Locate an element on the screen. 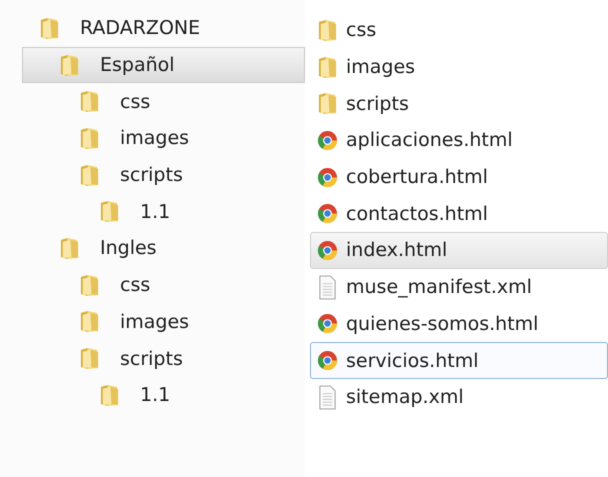 The height and width of the screenshot is (477, 608). file-item: contactos.html is located at coordinates (459, 213).